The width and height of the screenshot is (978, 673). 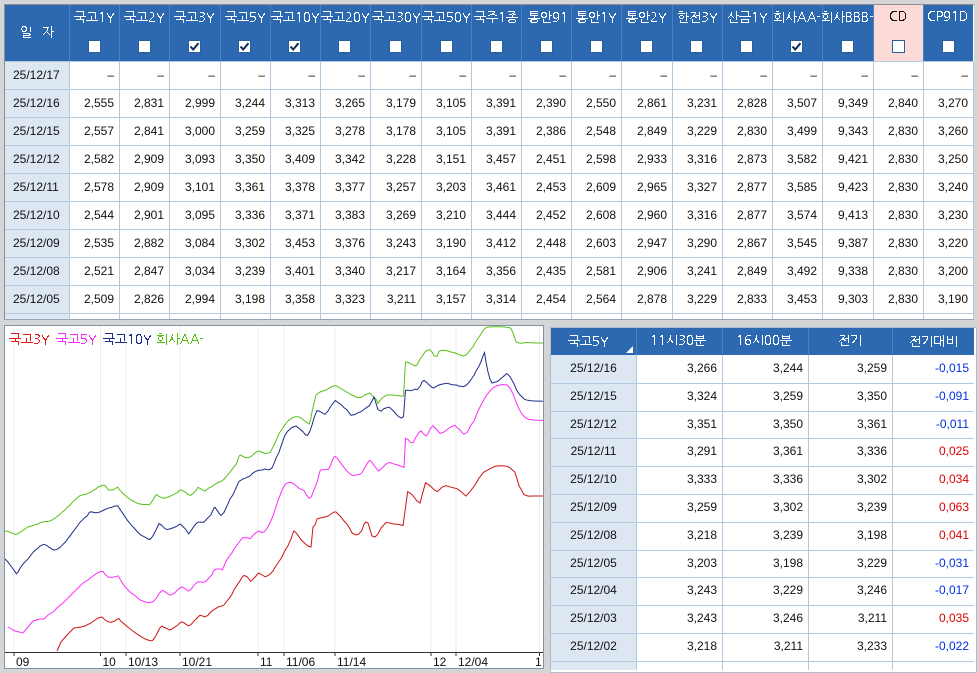 What do you see at coordinates (473, 661) in the screenshot?
I see `svg-text: 12/04` at bounding box center [473, 661].